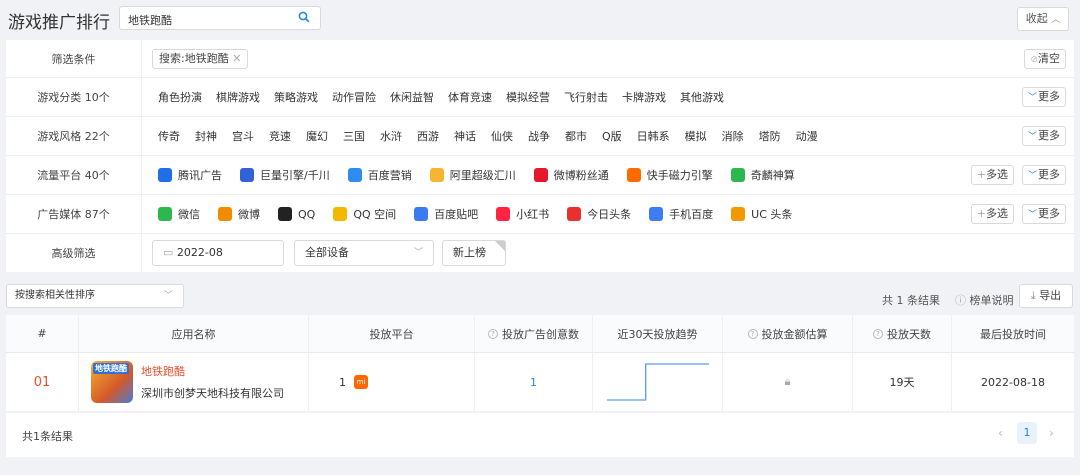 This screenshot has height=475, width=1080. Describe the element at coordinates (74, 136) in the screenshot. I see `filter-label: 游戏风格 22个` at that location.